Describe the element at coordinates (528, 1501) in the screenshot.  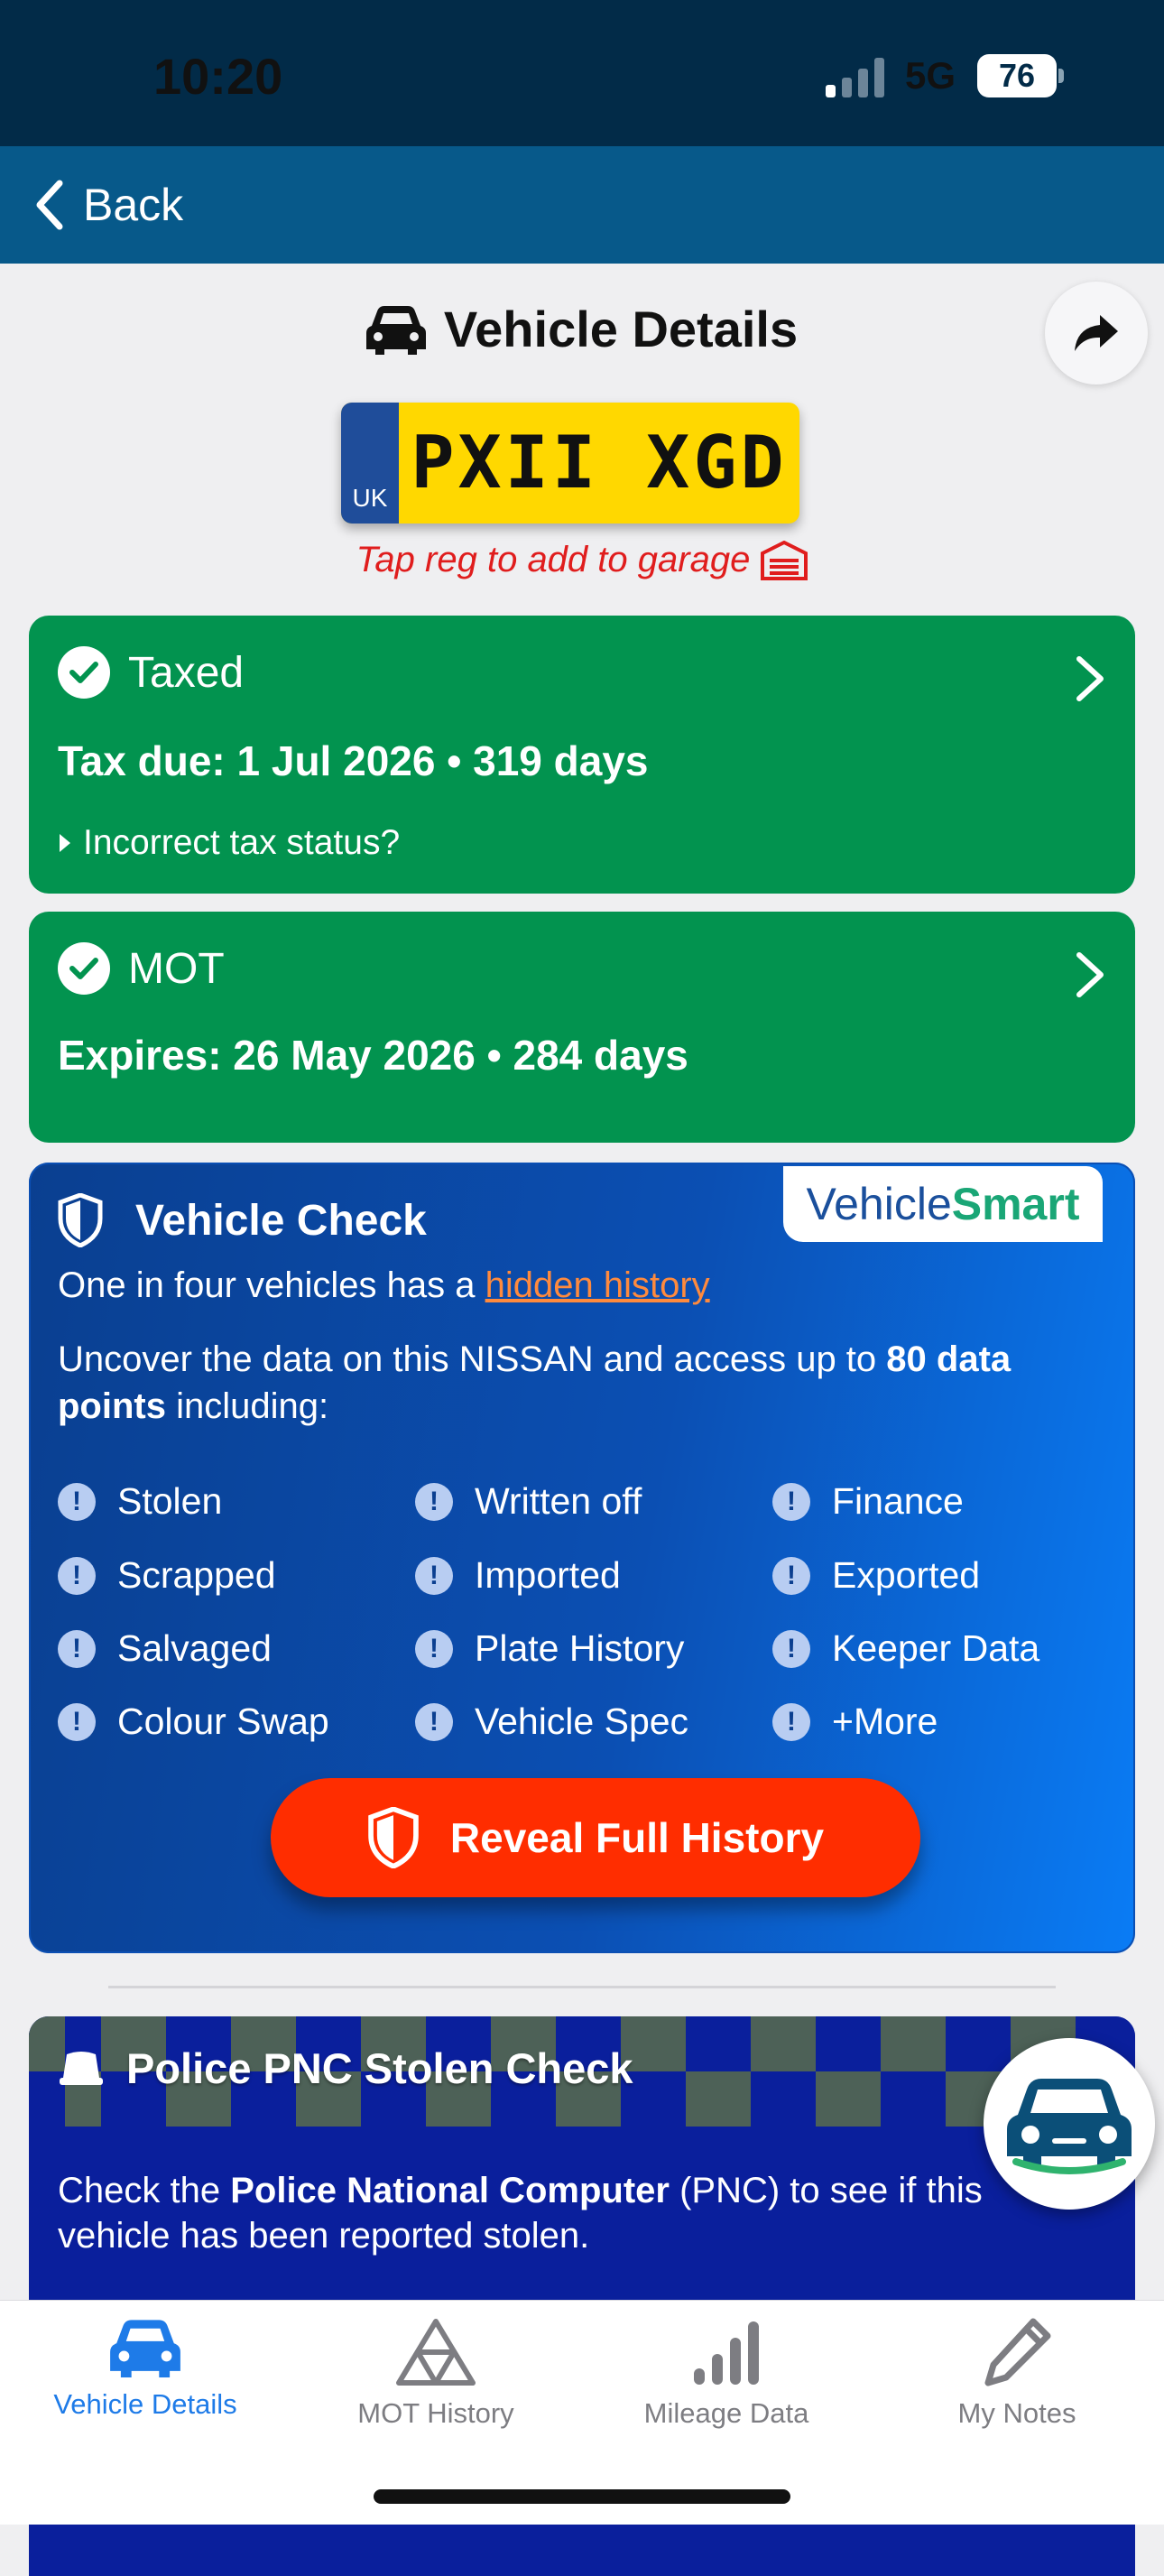
I see `feature-item: ! Written off` at that location.